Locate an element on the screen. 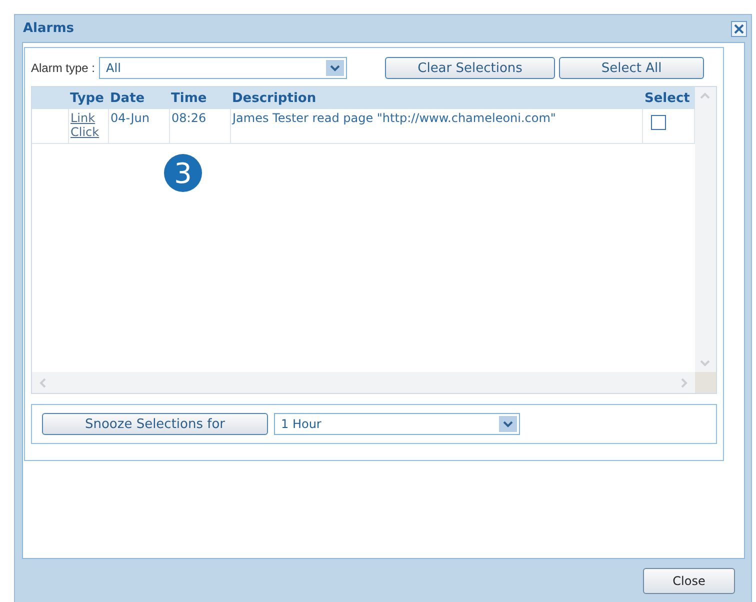 The height and width of the screenshot is (602, 756). snooze-button: Snooze Selections for is located at coordinates (155, 424).